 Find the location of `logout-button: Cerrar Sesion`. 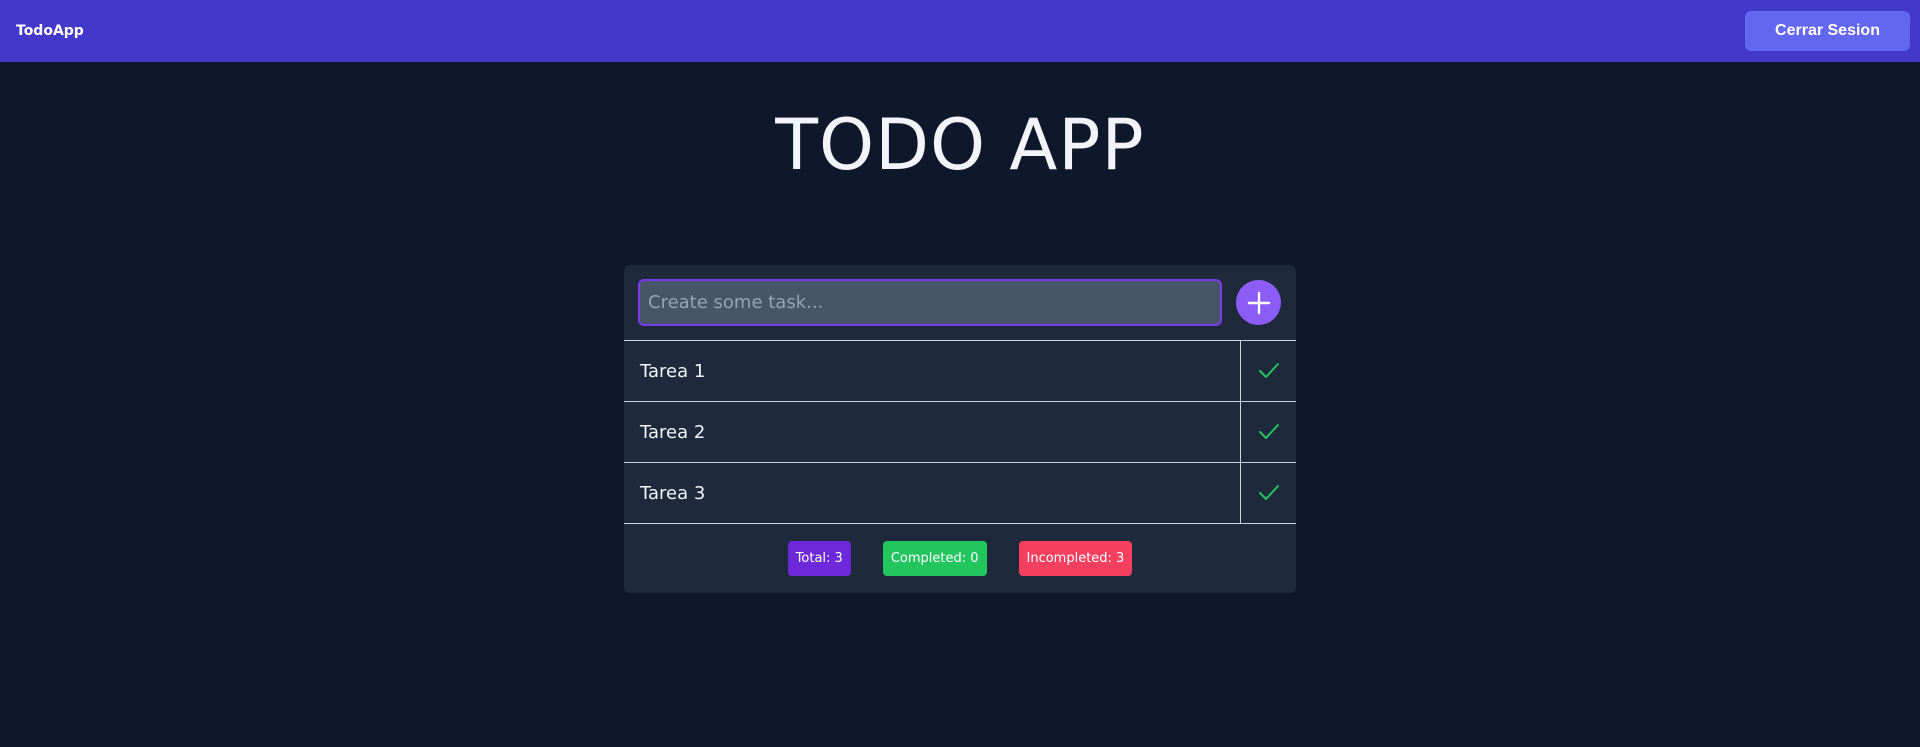

logout-button: Cerrar Sesion is located at coordinates (1827, 31).